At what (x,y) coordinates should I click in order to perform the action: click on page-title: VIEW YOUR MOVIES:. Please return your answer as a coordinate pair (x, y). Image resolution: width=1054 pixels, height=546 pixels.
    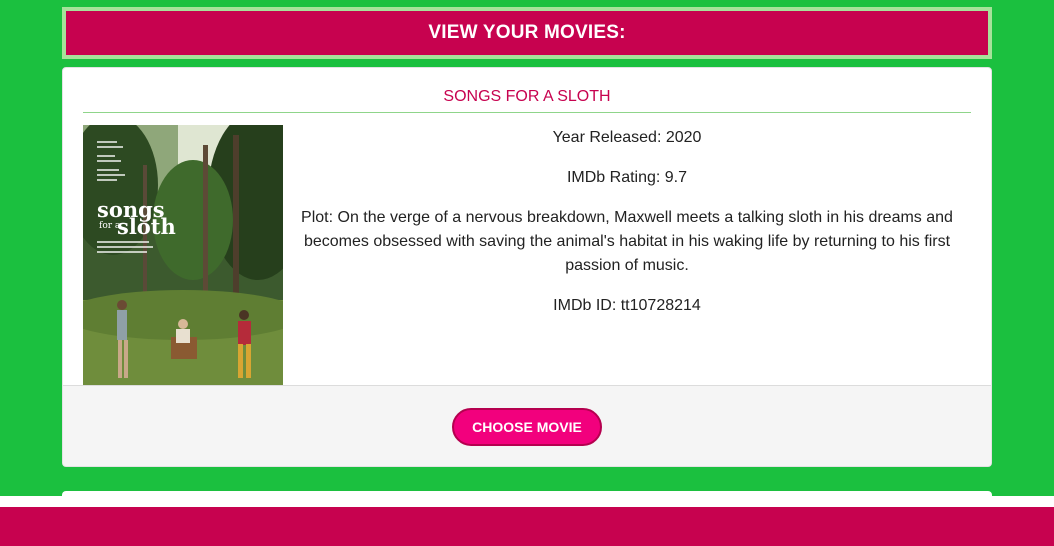
    Looking at the image, I should click on (527, 32).